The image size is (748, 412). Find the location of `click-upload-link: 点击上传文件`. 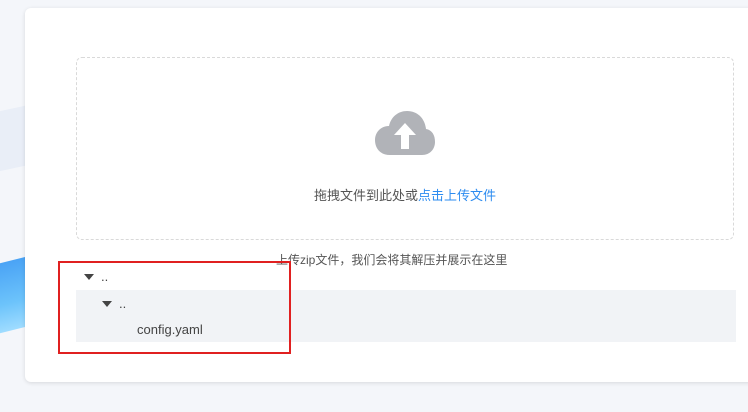

click-upload-link: 点击上传文件 is located at coordinates (457, 195).